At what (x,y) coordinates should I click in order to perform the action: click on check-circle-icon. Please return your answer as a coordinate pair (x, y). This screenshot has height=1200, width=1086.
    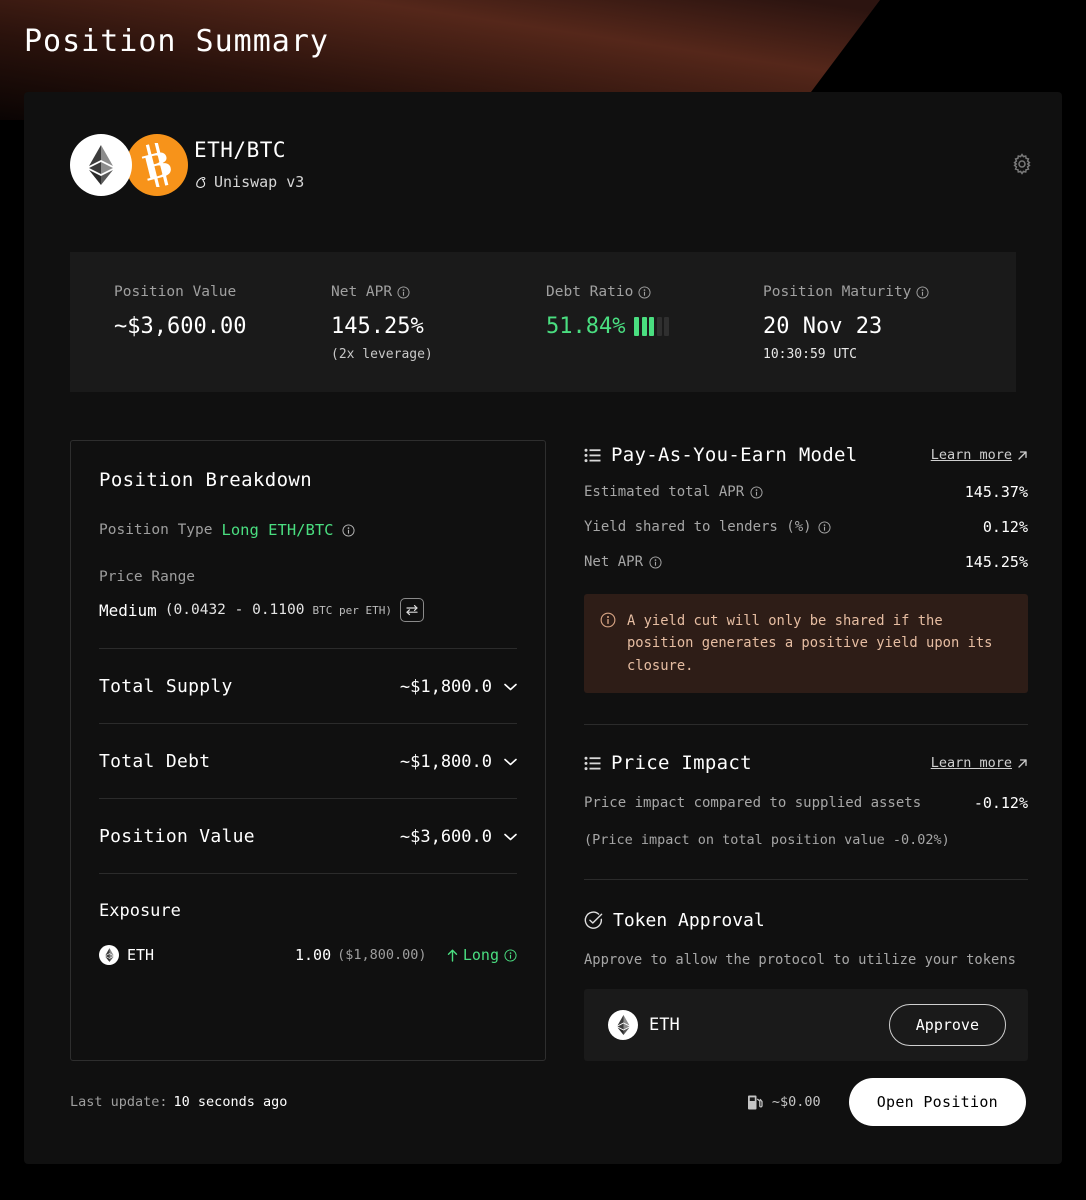
    Looking at the image, I should click on (593, 920).